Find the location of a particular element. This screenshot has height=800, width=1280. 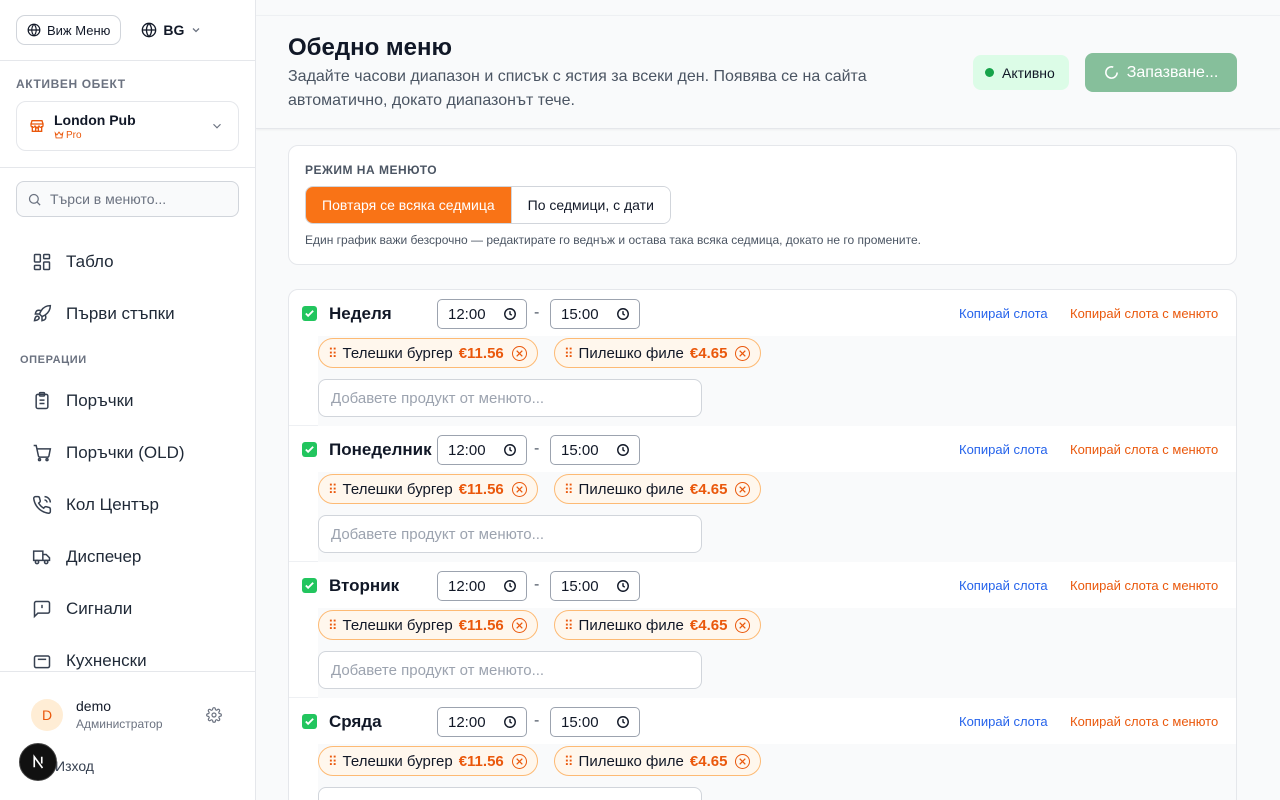

mode-dated-button: По седмици, с дати is located at coordinates (590, 205).